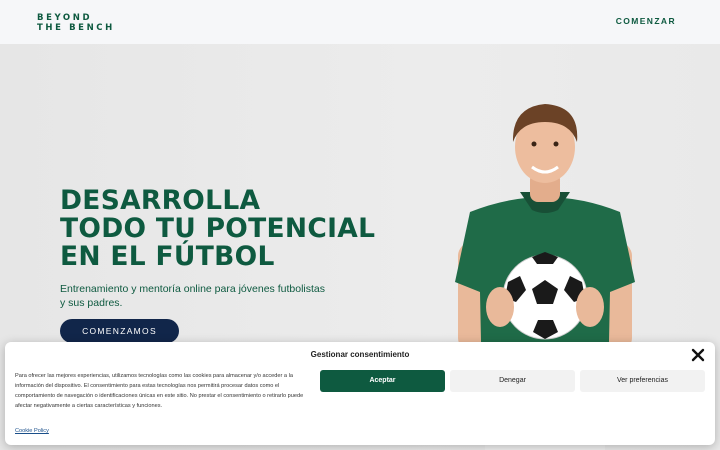  I want to click on logo-line-1: BEYOND, so click(65, 18).